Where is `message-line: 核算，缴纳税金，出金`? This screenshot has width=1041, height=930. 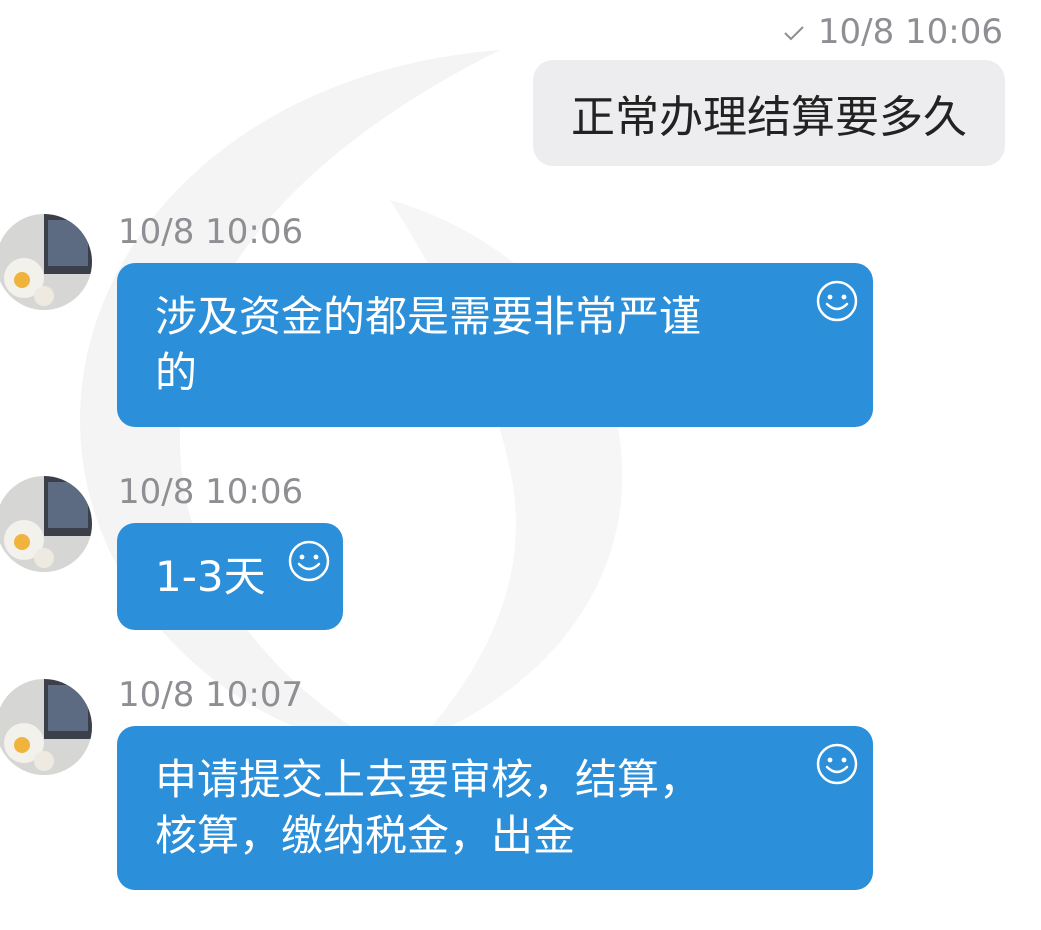
message-line: 核算，缴纳税金，出金 is located at coordinates (365, 835).